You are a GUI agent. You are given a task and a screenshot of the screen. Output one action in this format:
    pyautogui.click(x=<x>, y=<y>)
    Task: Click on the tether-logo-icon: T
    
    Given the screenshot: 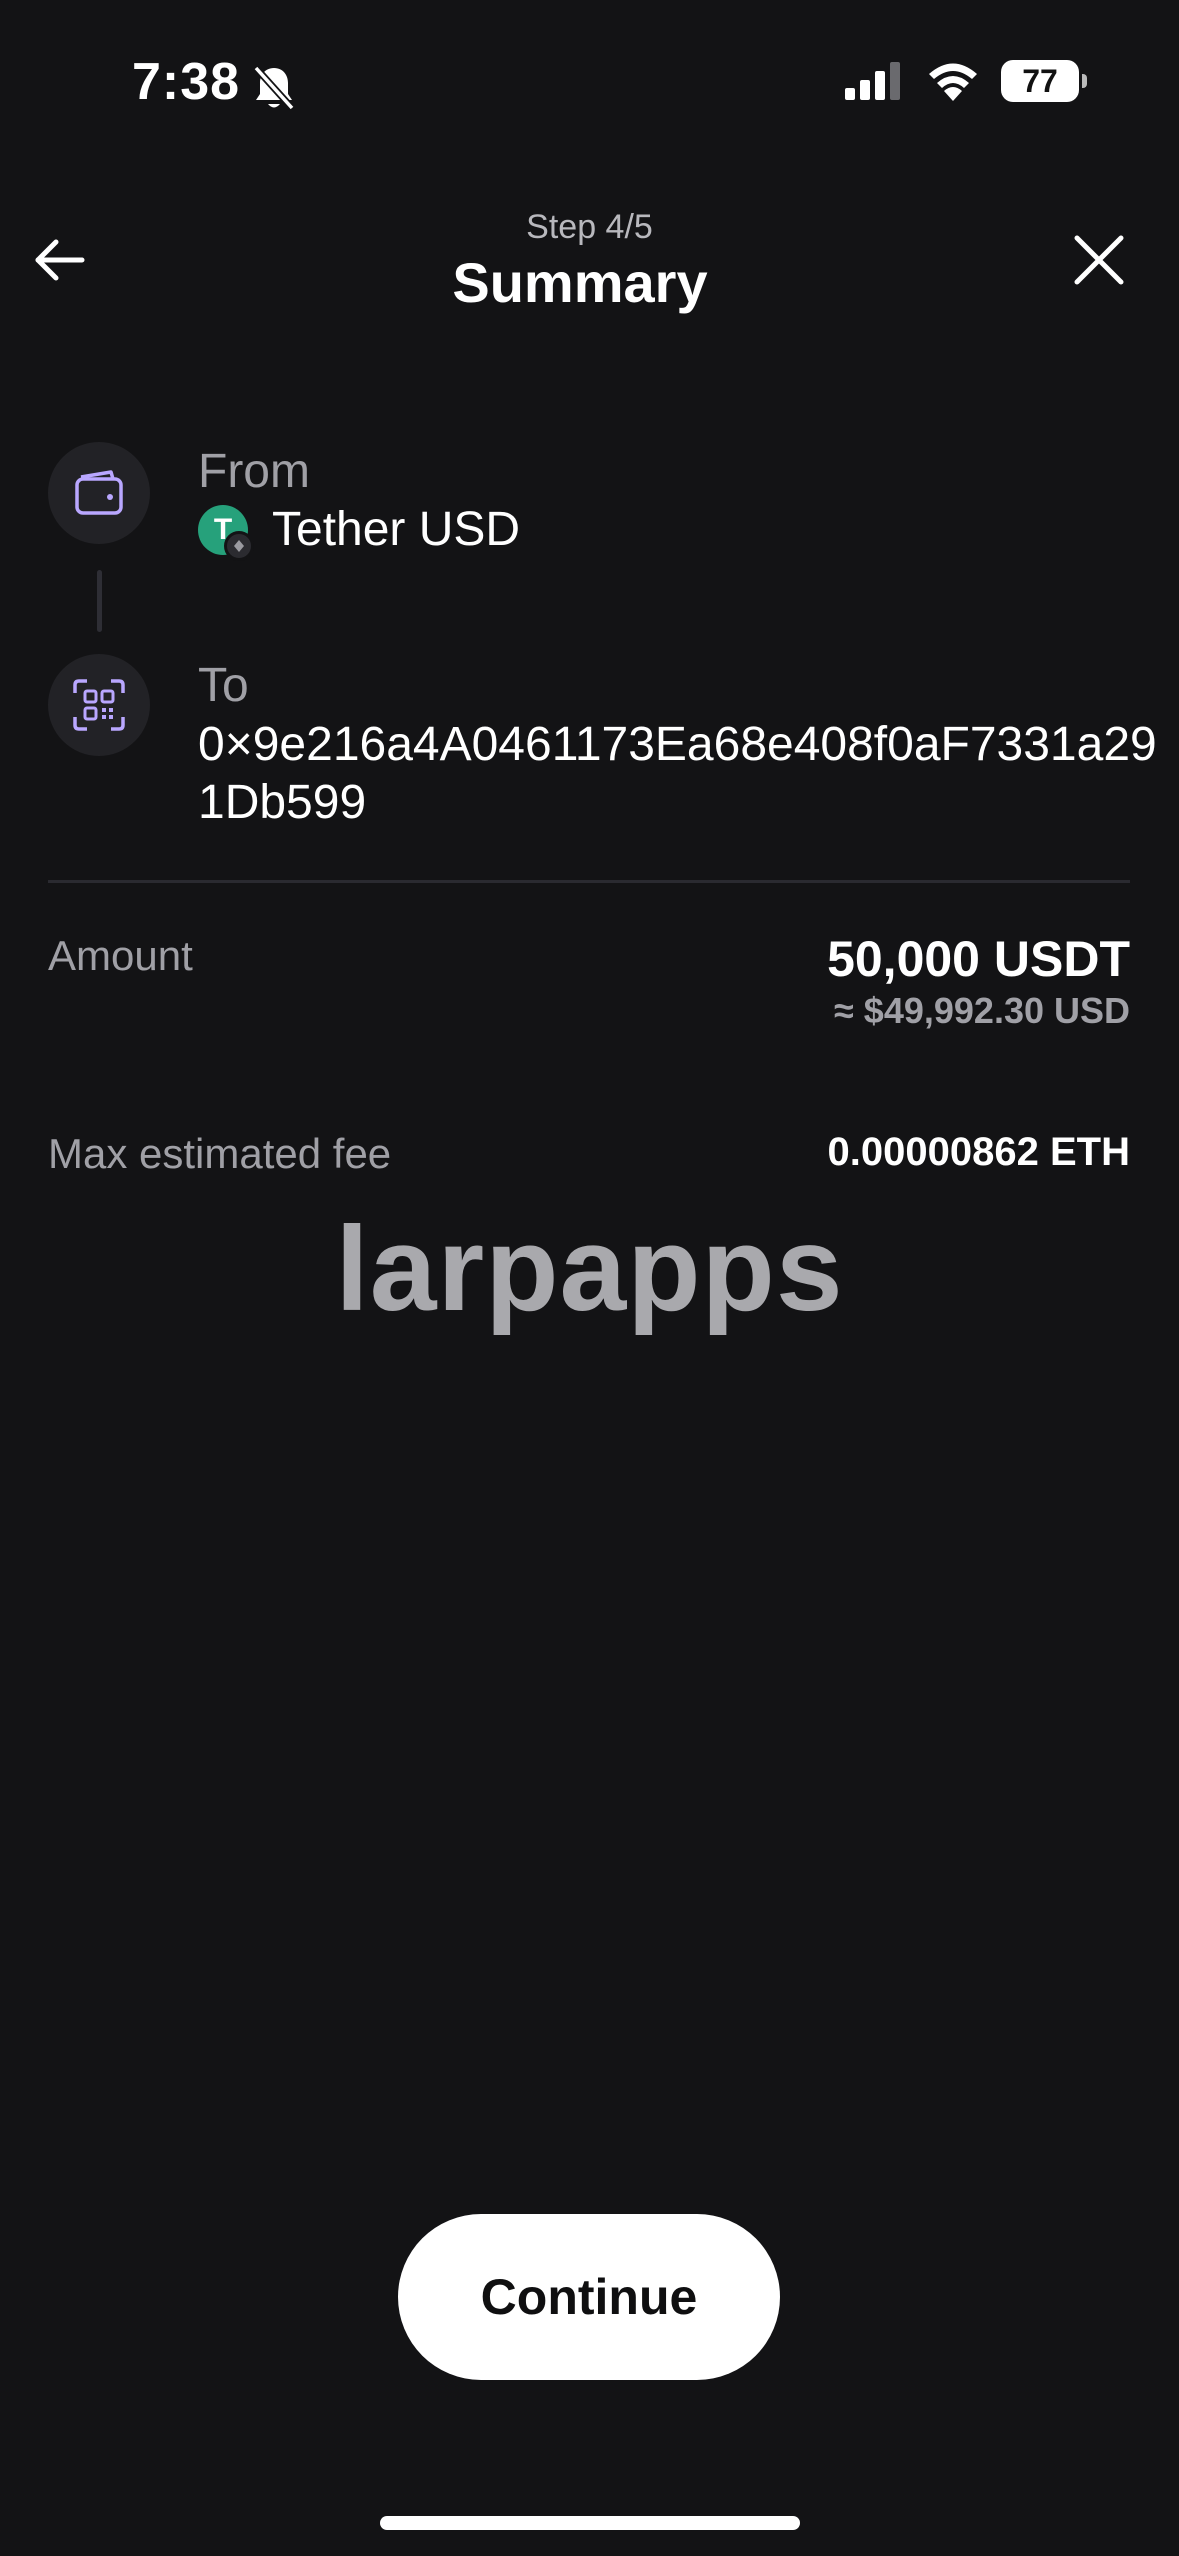 What is the action you would take?
    pyautogui.click(x=226, y=532)
    